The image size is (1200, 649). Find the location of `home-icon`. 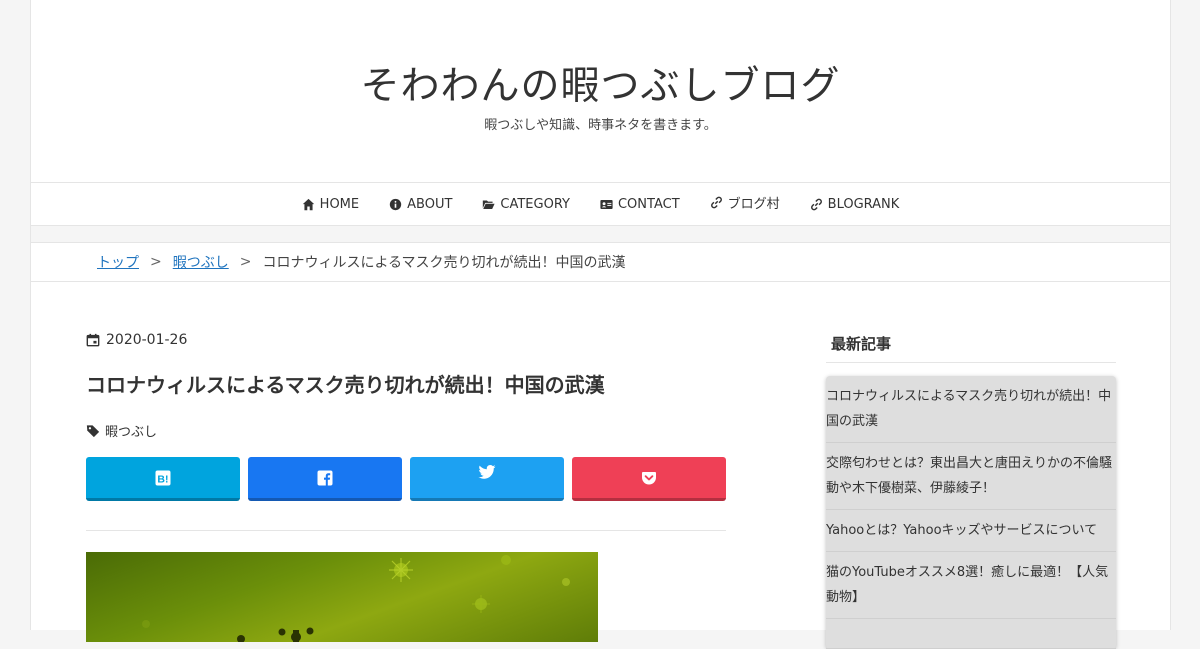

home-icon is located at coordinates (308, 204).